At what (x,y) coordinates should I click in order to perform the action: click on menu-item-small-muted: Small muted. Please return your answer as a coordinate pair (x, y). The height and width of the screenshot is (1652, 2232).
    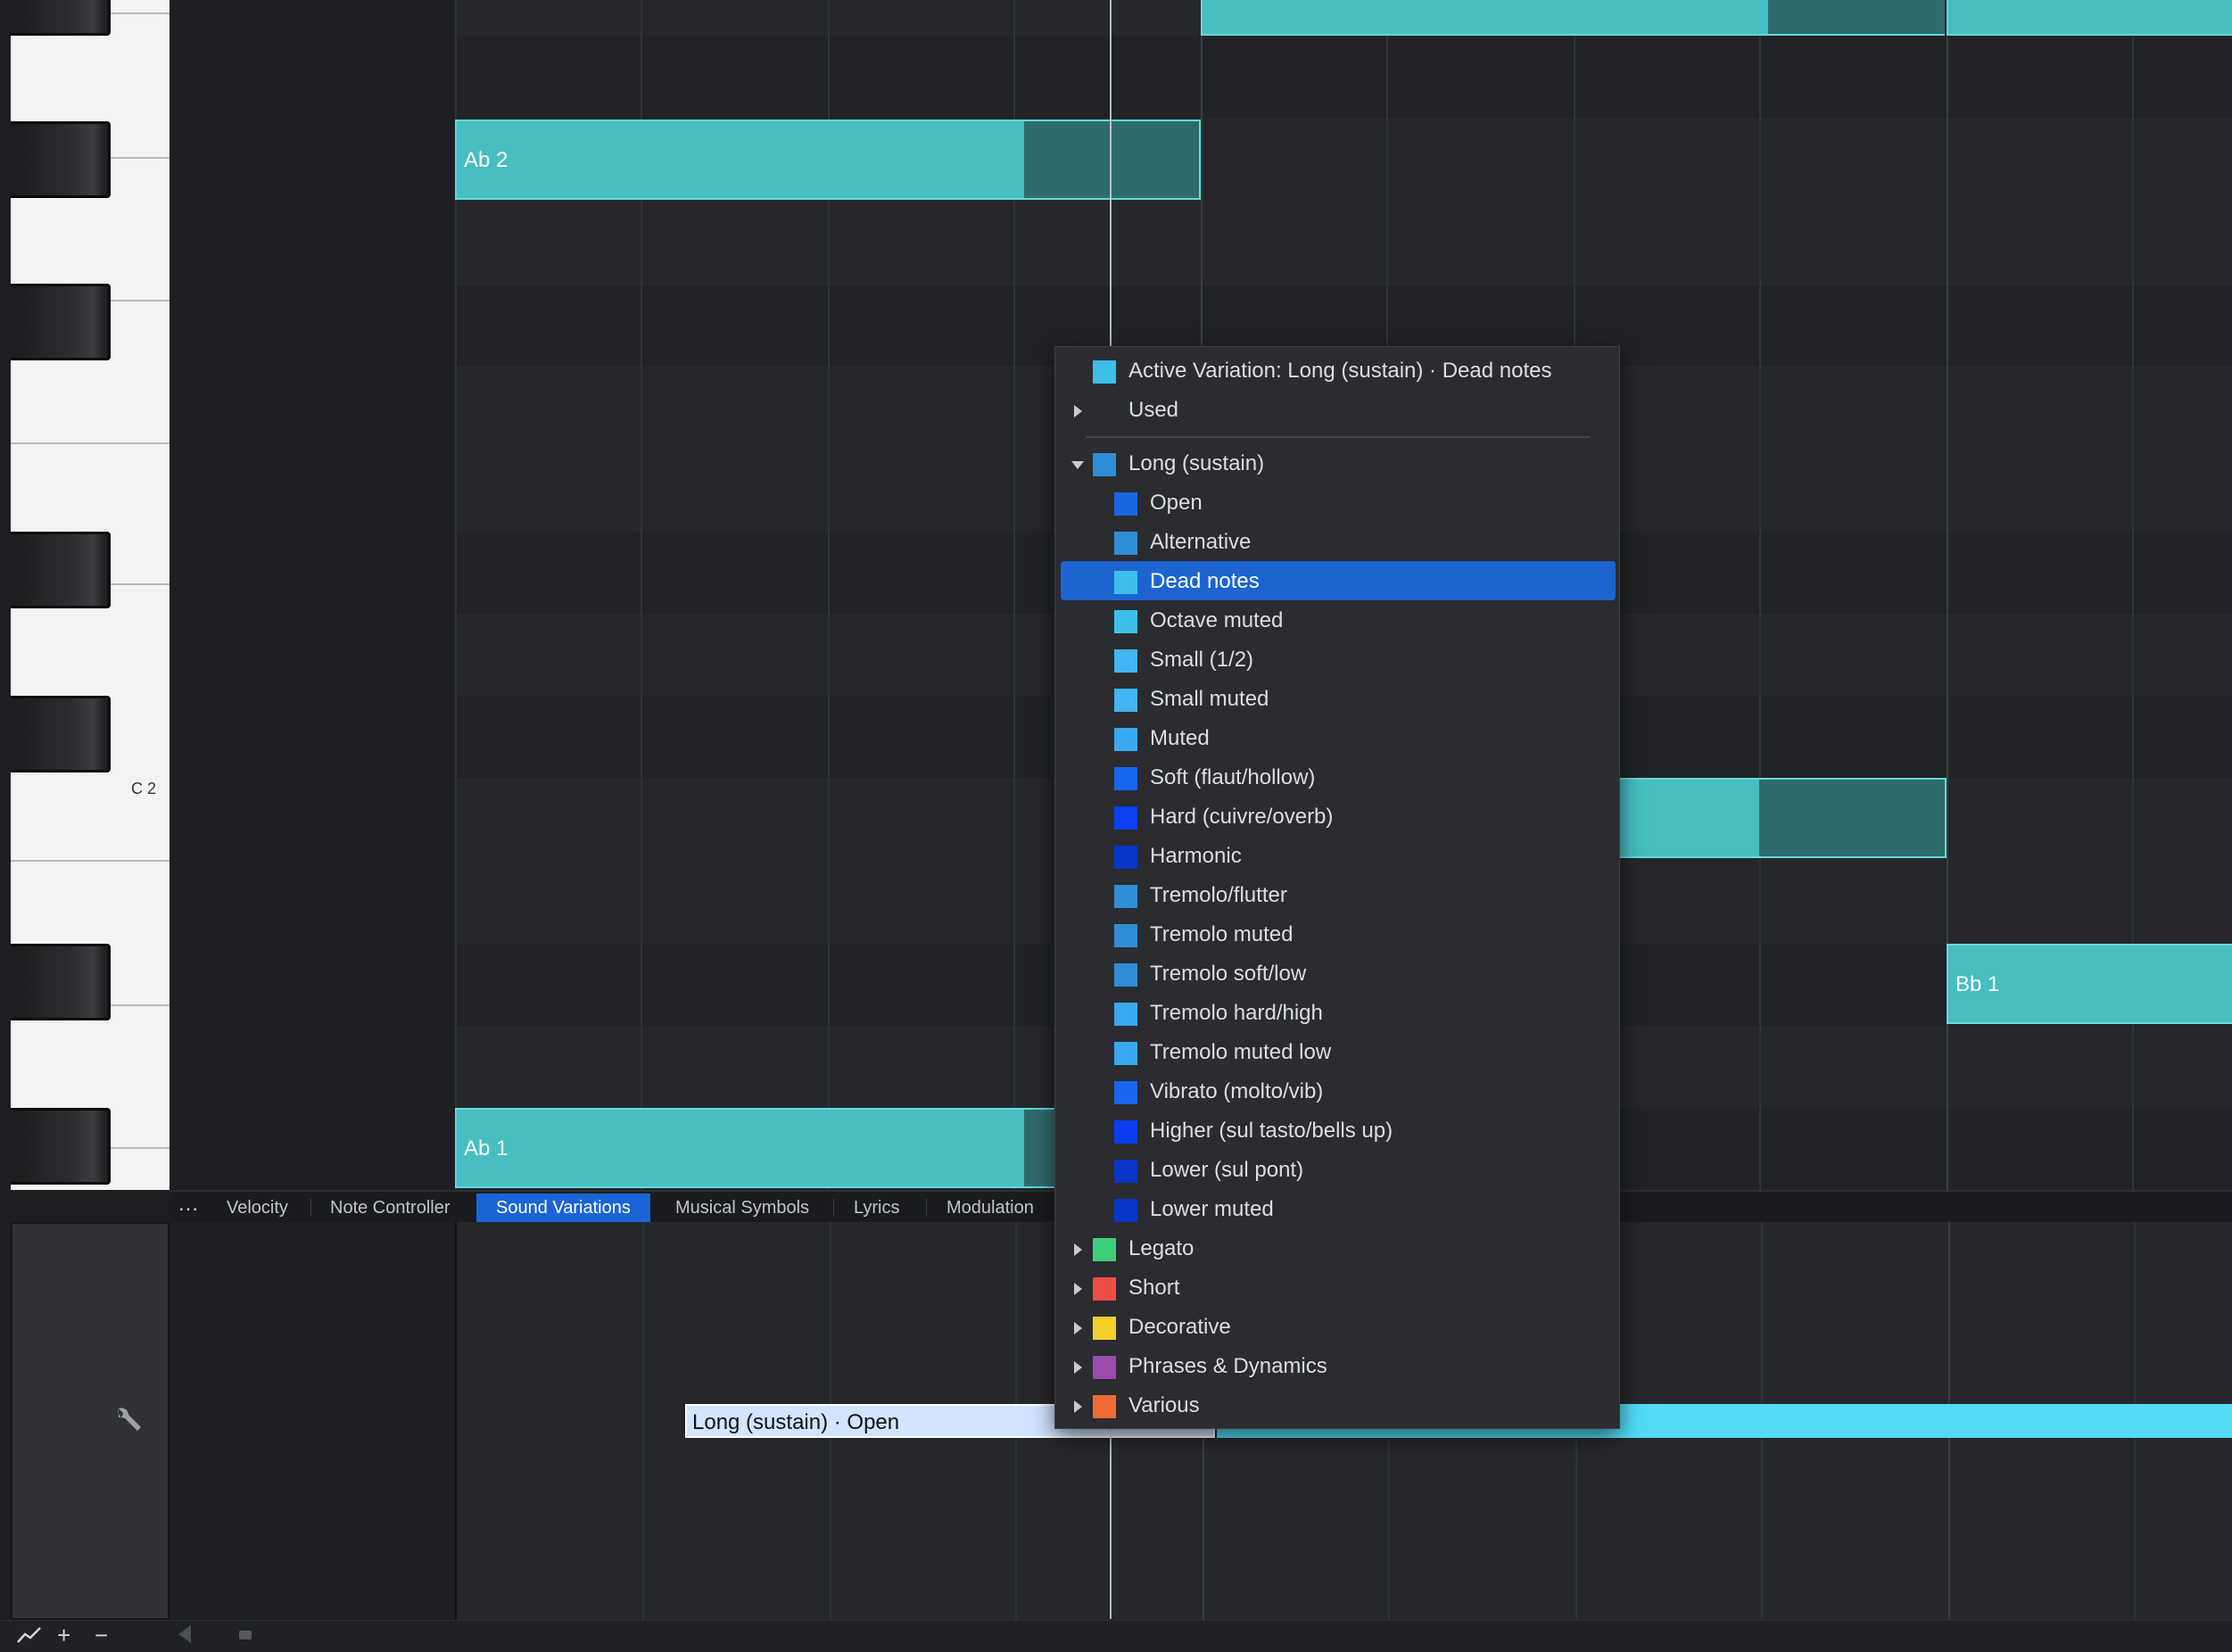
    Looking at the image, I should click on (1337, 698).